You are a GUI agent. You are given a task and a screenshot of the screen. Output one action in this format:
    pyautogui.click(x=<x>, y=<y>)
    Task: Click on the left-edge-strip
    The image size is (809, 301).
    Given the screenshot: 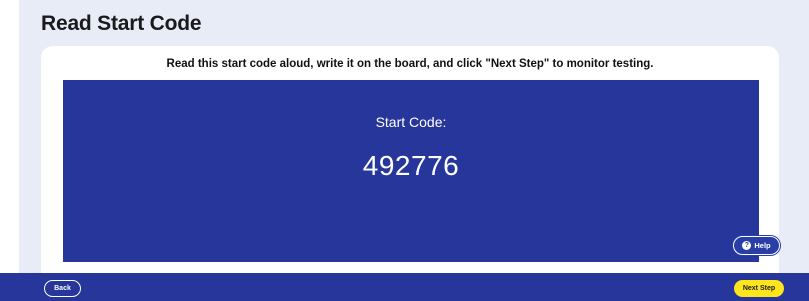 What is the action you would take?
    pyautogui.click(x=9, y=136)
    